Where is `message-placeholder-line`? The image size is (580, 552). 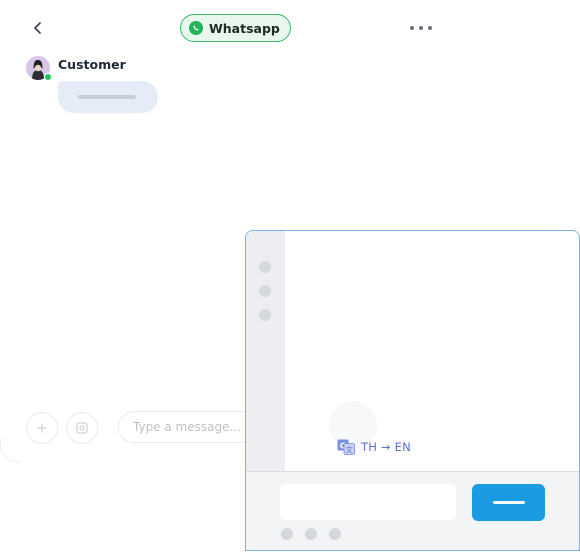
message-placeholder-line is located at coordinates (107, 97).